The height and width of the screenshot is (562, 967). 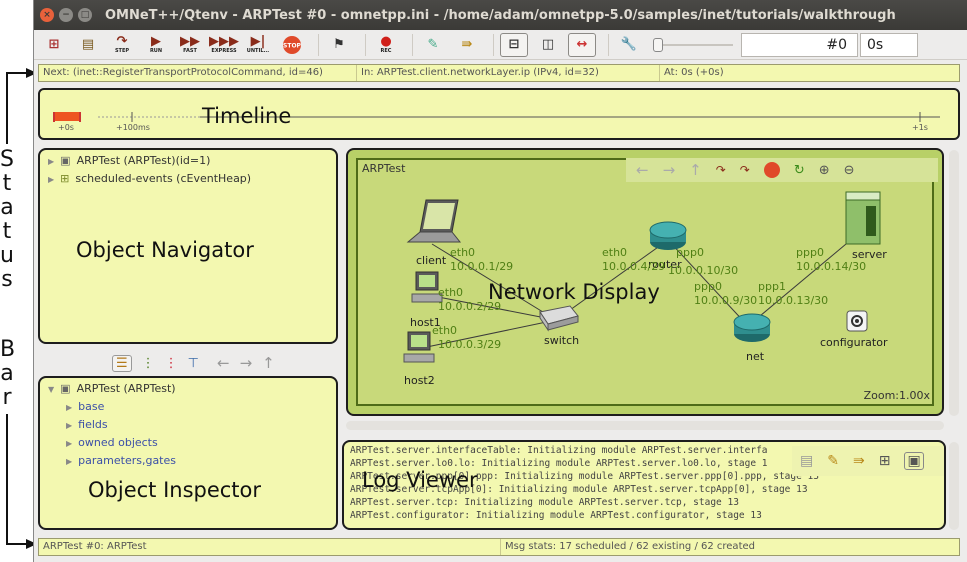 What do you see at coordinates (54, 45) in the screenshot?
I see `new-network-button: ⊞` at bounding box center [54, 45].